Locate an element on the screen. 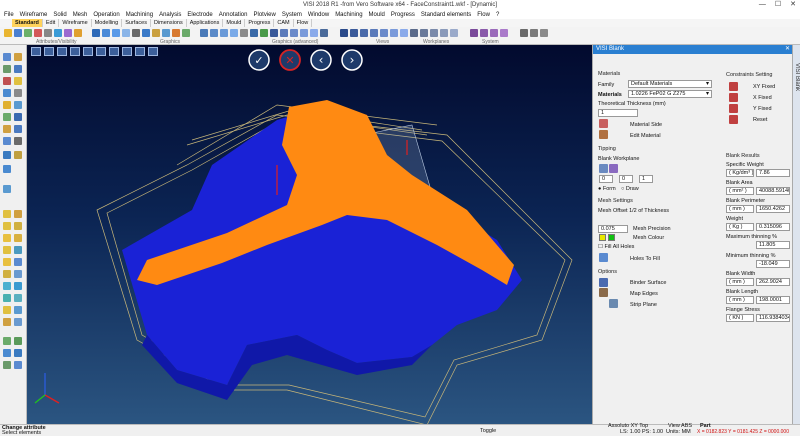 The width and height of the screenshot is (800, 436). section-icon is located at coordinates (166, 33).